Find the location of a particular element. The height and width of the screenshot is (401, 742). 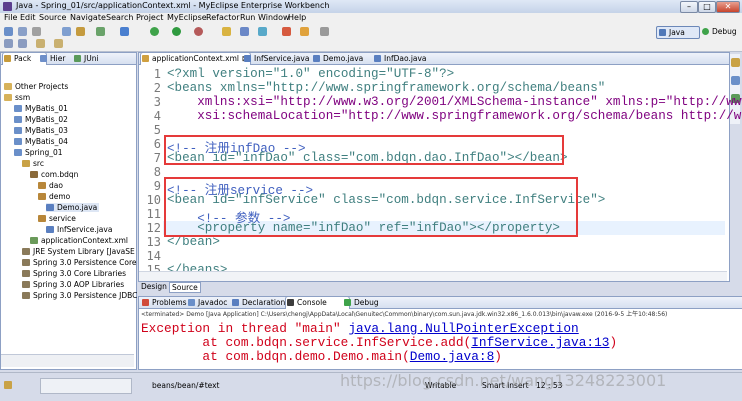

prev-annotation-icon is located at coordinates (22, 43).